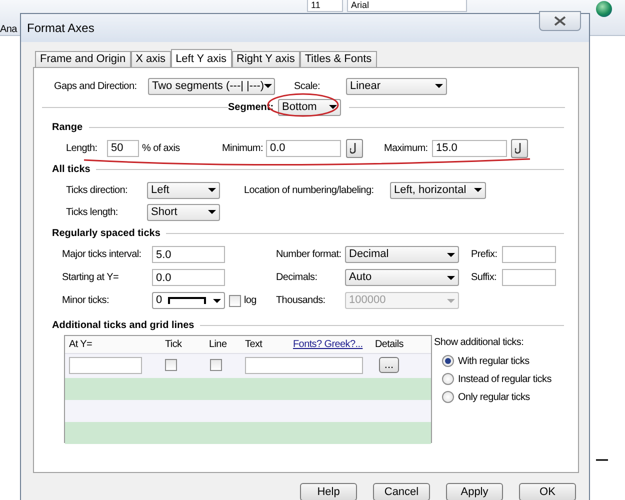 This screenshot has height=500, width=625. I want to click on dropdown: Left, horizontal, so click(438, 190).